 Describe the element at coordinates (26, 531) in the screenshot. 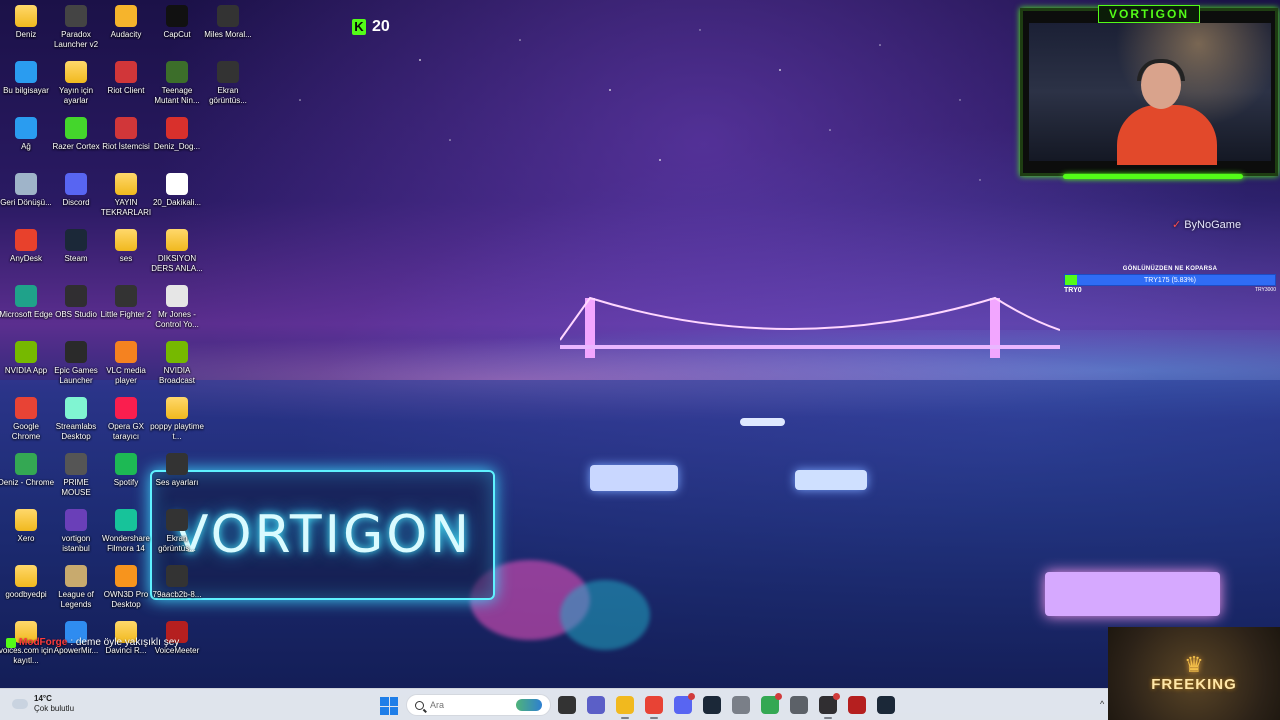

I see `desktop-icon: Xero` at that location.